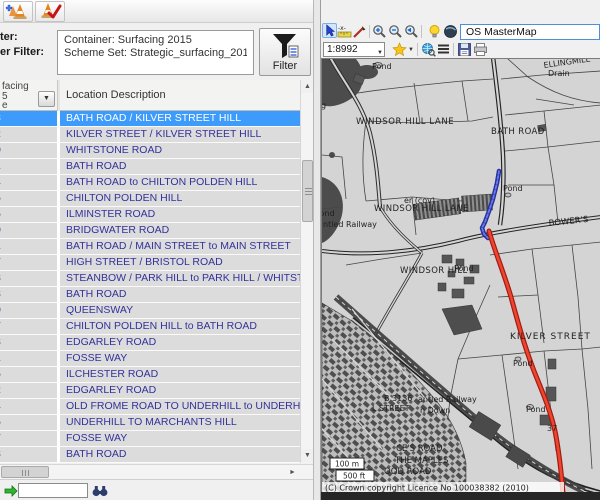 The image size is (600, 500). Describe the element at coordinates (530, 32) in the screenshot. I see `basemap-combo: OS MasterMap` at that location.